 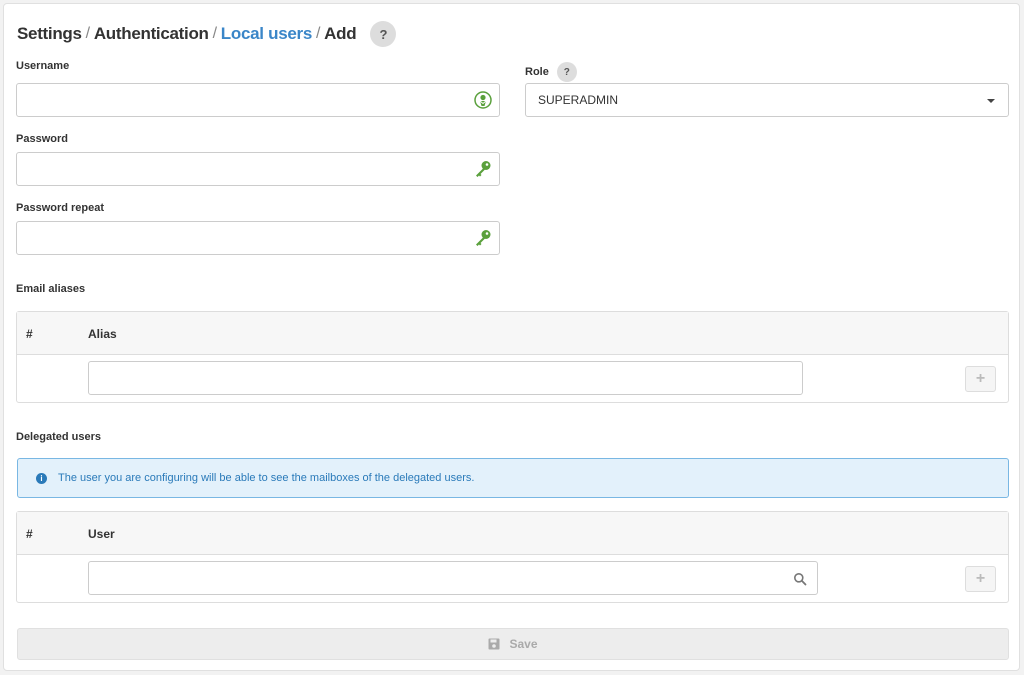 I want to click on password-field, so click(x=258, y=169).